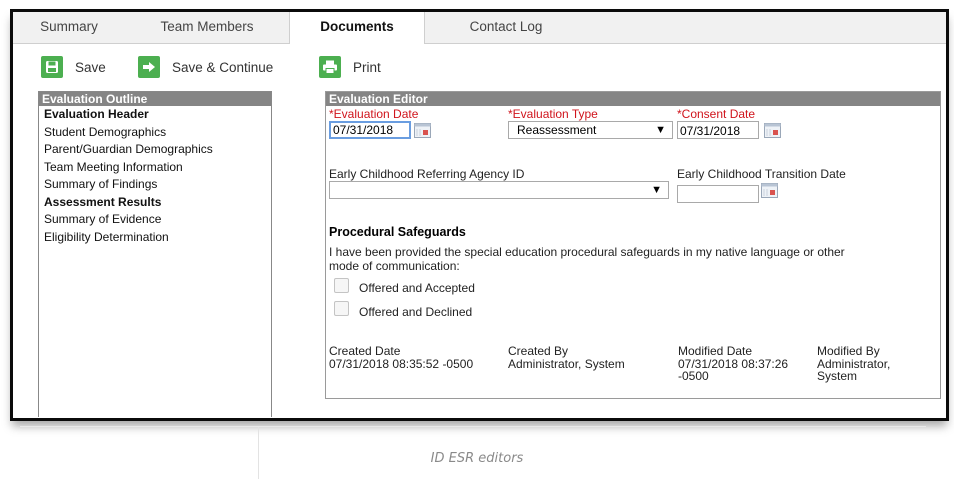 The width and height of the screenshot is (954, 479). I want to click on created-by-block: Created By Administrator, System, so click(566, 357).